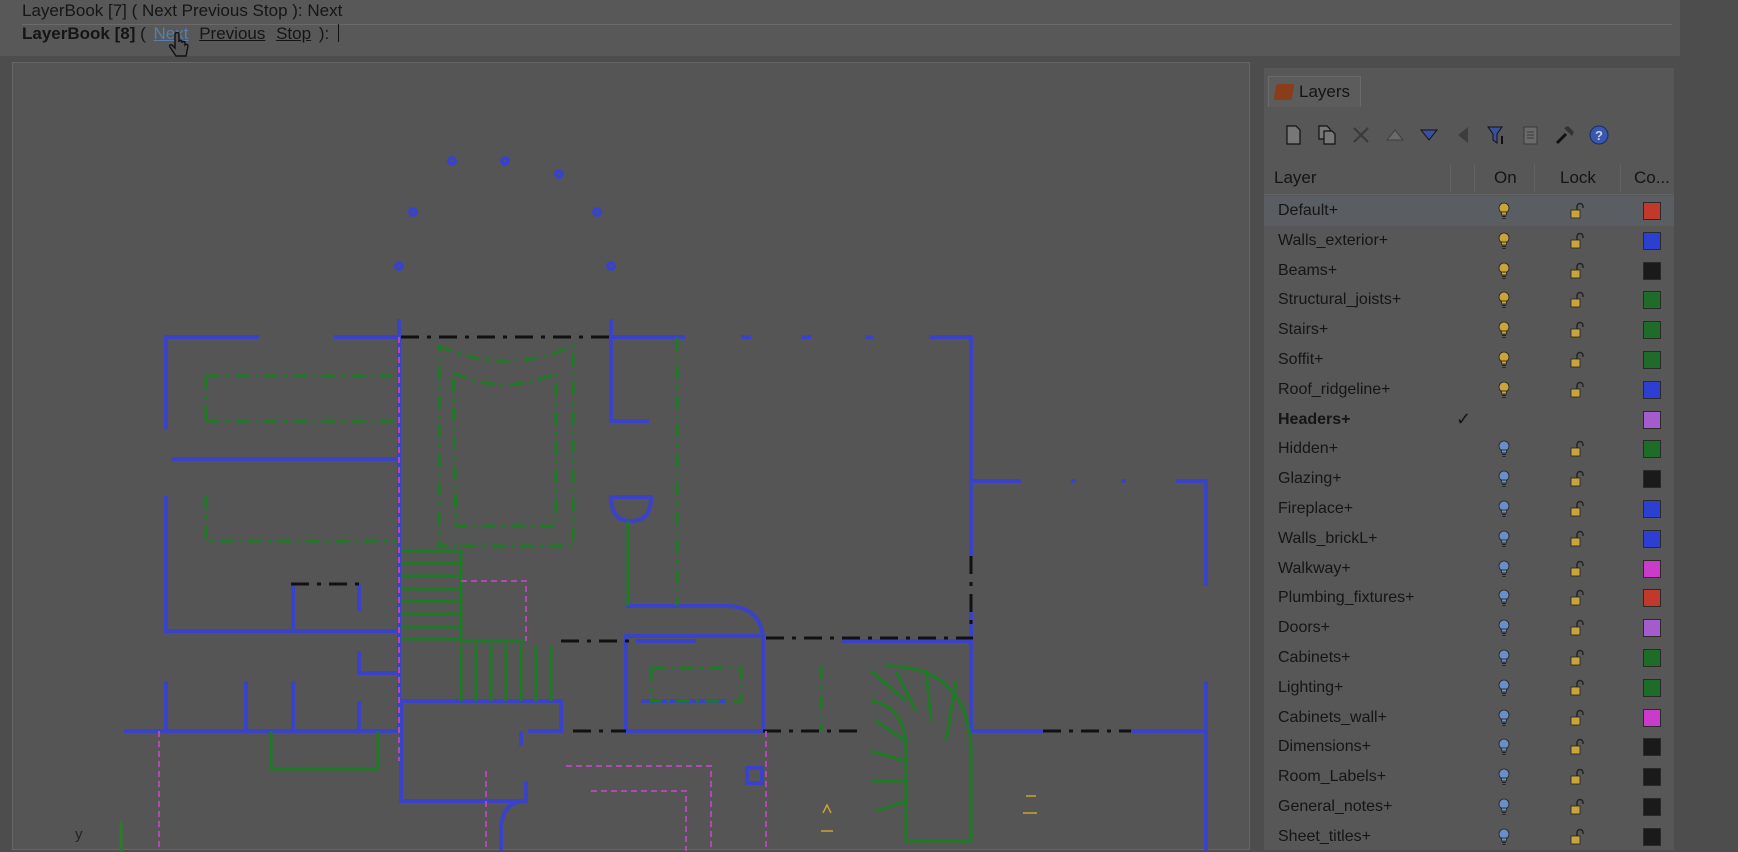  I want to click on move-down-icon, so click(1429, 135).